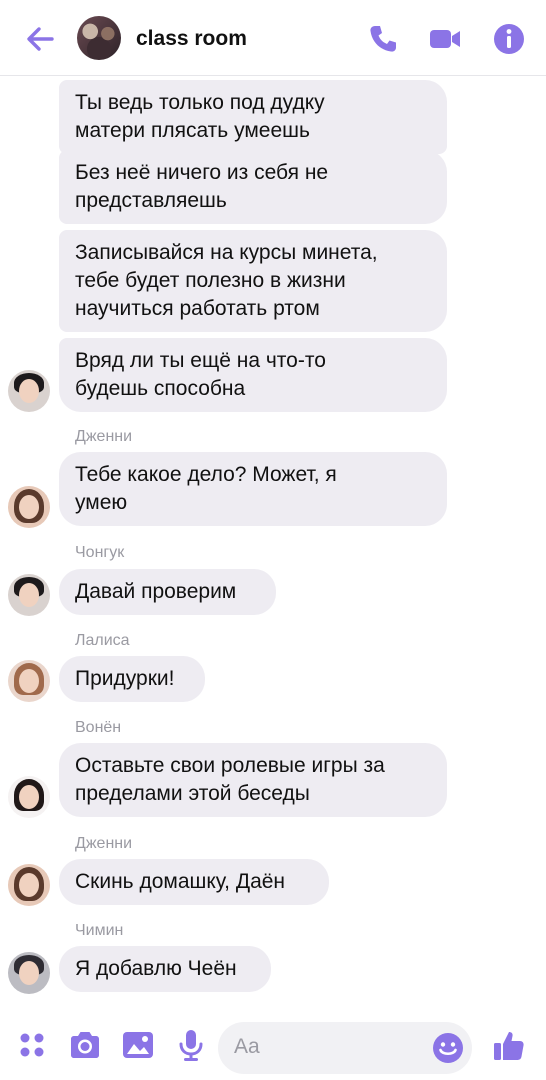  I want to click on composer-bar: Aa, so click(273, 1043).